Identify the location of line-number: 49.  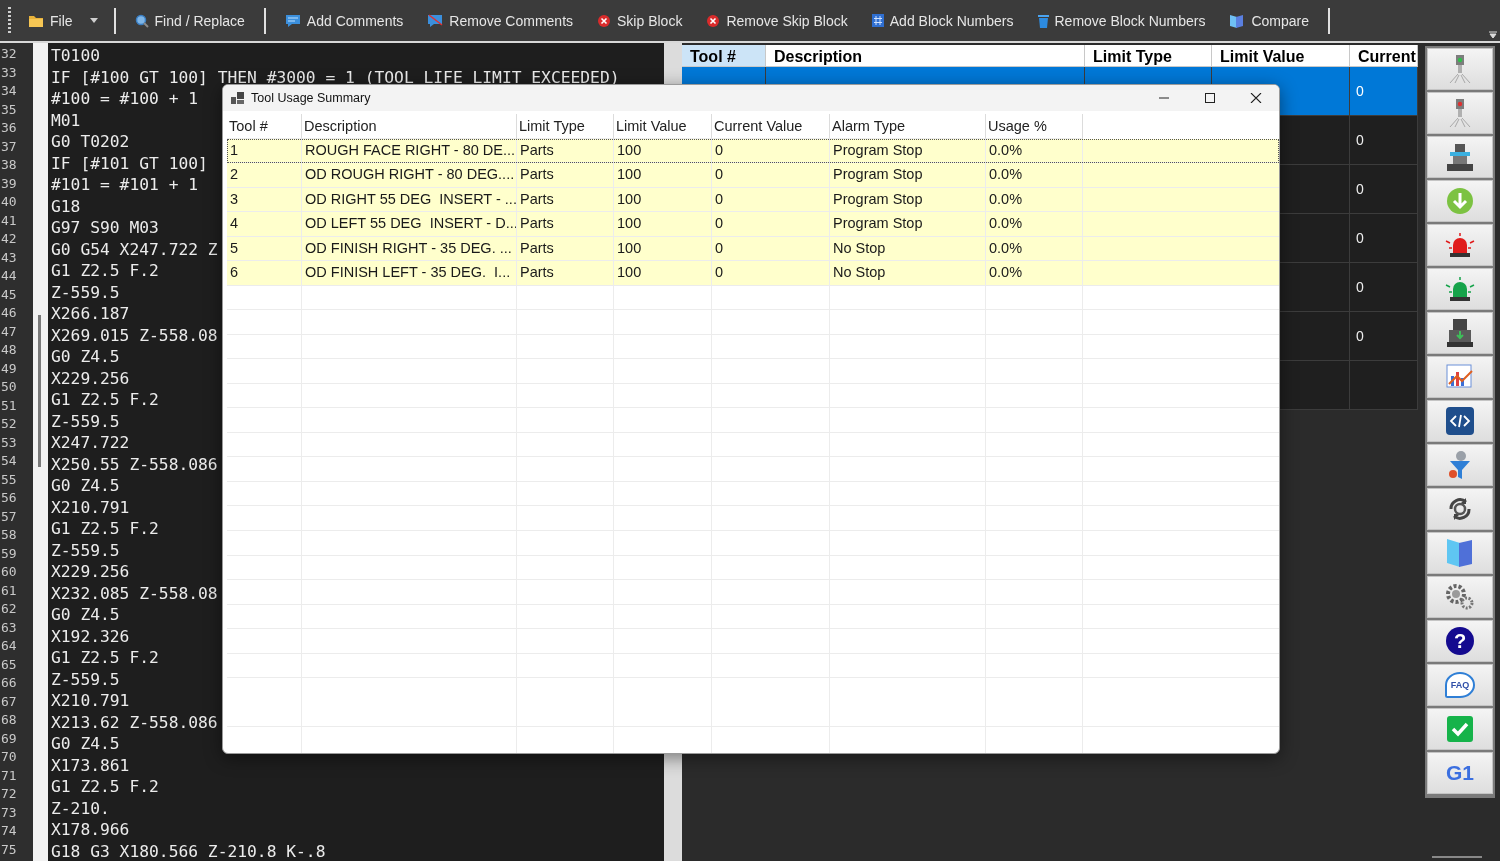
(9, 368).